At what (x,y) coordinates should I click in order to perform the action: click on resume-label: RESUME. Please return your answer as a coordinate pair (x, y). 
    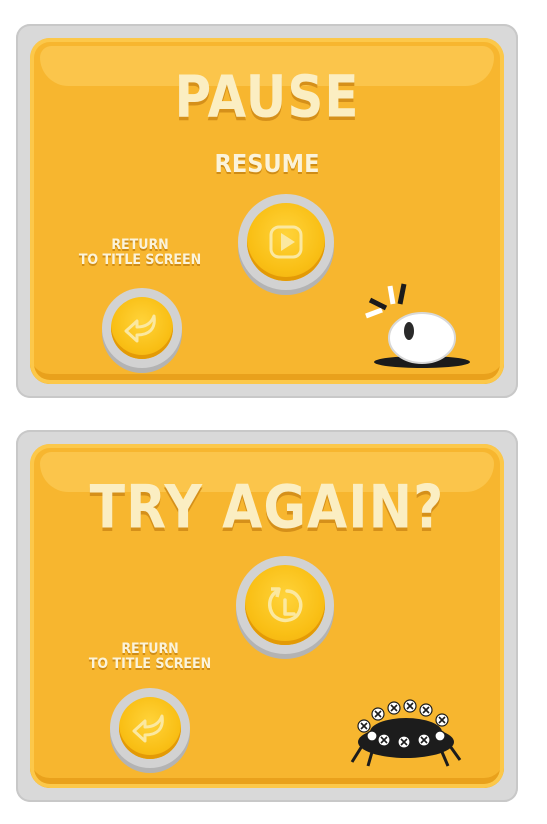
    Looking at the image, I should click on (267, 163).